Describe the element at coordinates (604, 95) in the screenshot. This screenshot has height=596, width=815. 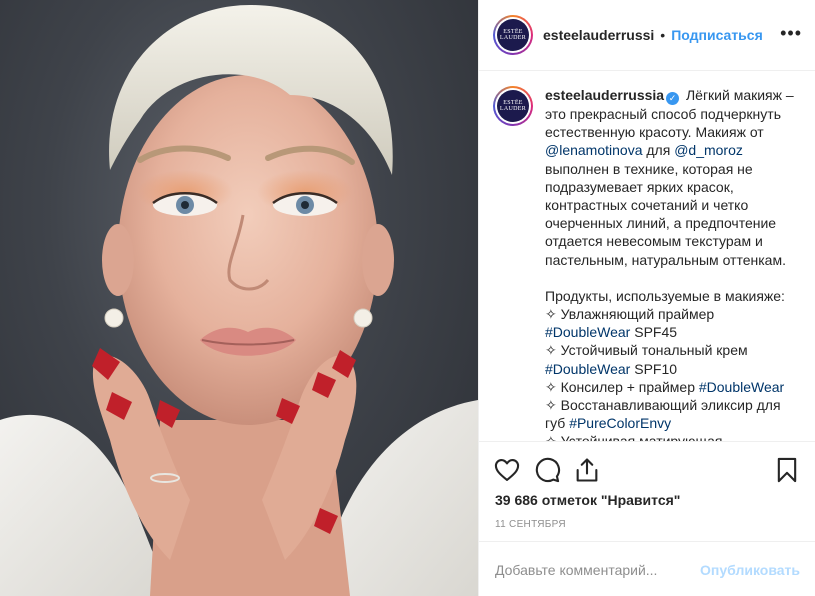
I see `caption-username: esteelauderrussia` at that location.